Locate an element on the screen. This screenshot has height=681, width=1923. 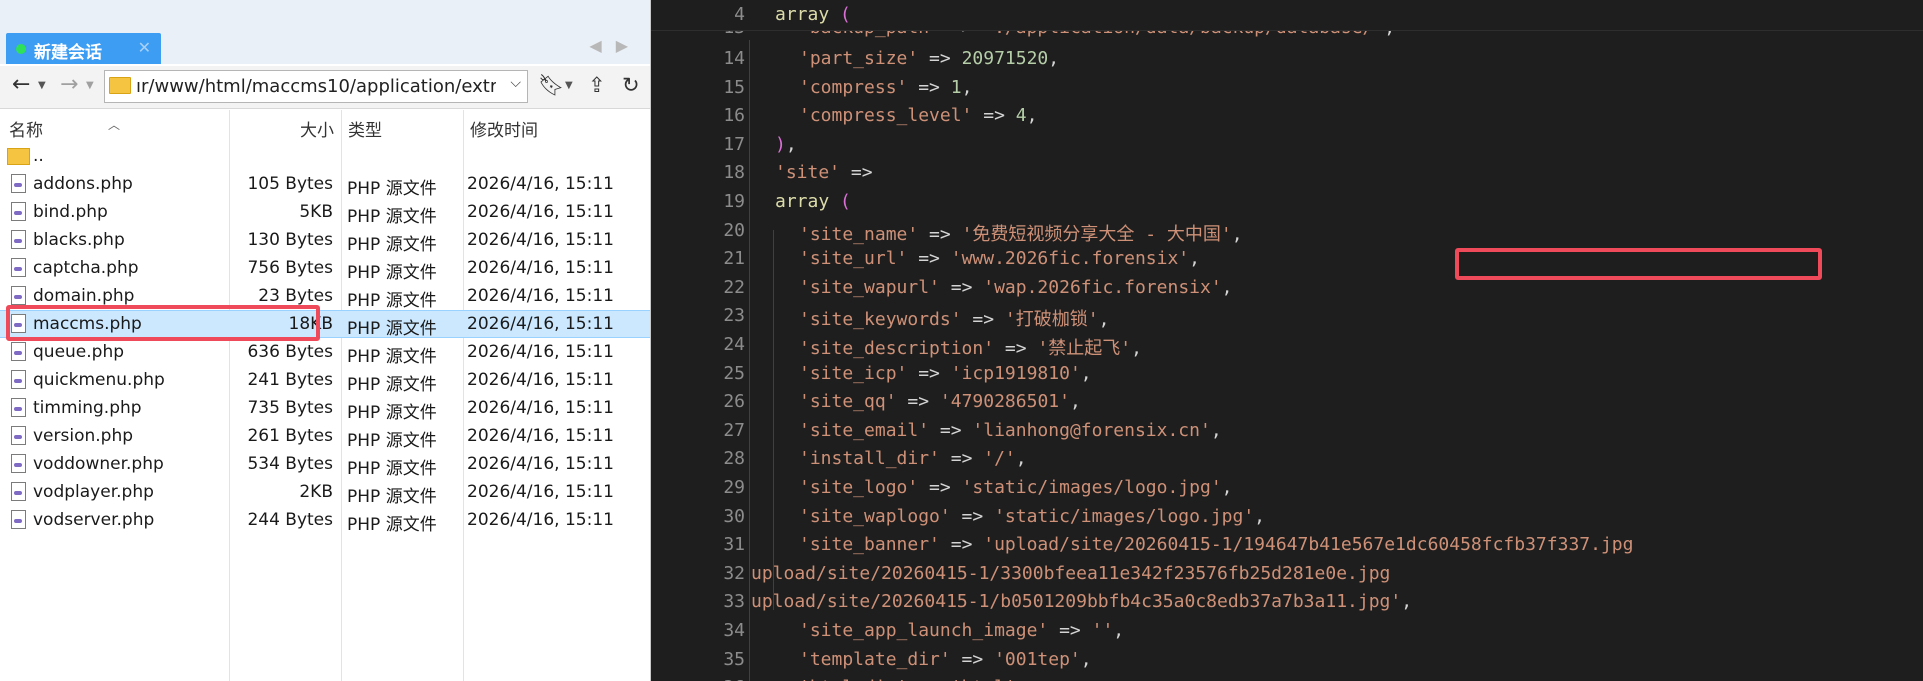
code-line: 17), is located at coordinates (1287, 145).